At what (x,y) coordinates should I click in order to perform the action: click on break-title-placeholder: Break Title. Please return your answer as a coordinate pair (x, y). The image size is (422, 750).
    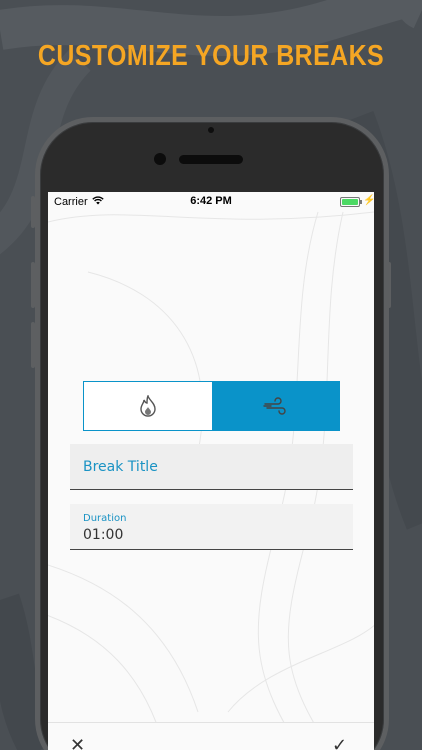
    Looking at the image, I should click on (120, 467).